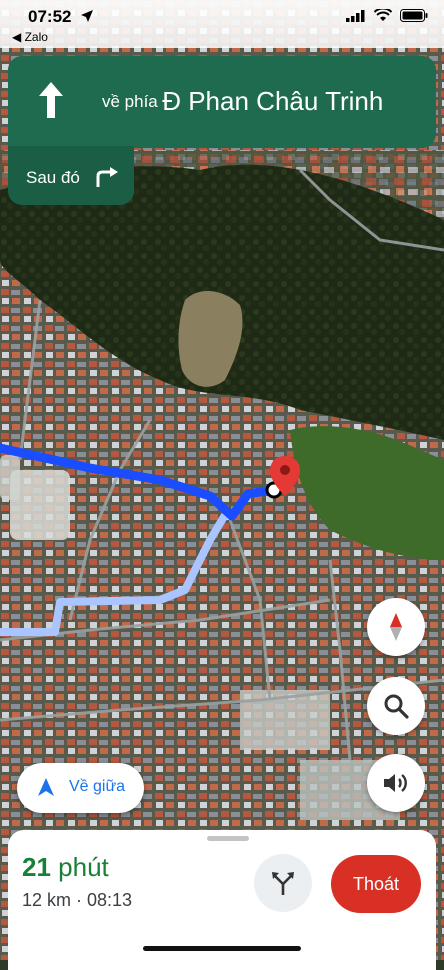  Describe the element at coordinates (383, 15) in the screenshot. I see `wifi-icon` at that location.